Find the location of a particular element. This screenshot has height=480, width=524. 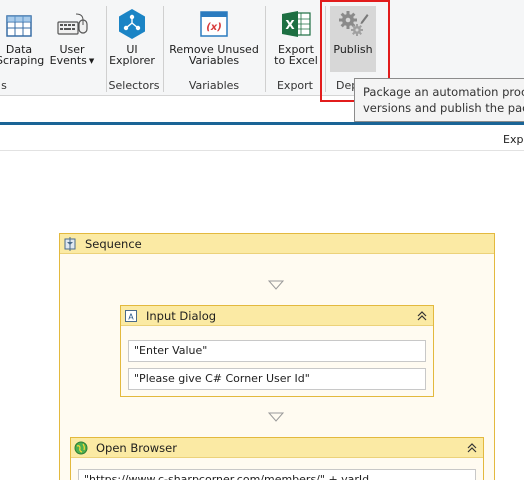

remove-unused-label-2: Variables is located at coordinates (214, 60).